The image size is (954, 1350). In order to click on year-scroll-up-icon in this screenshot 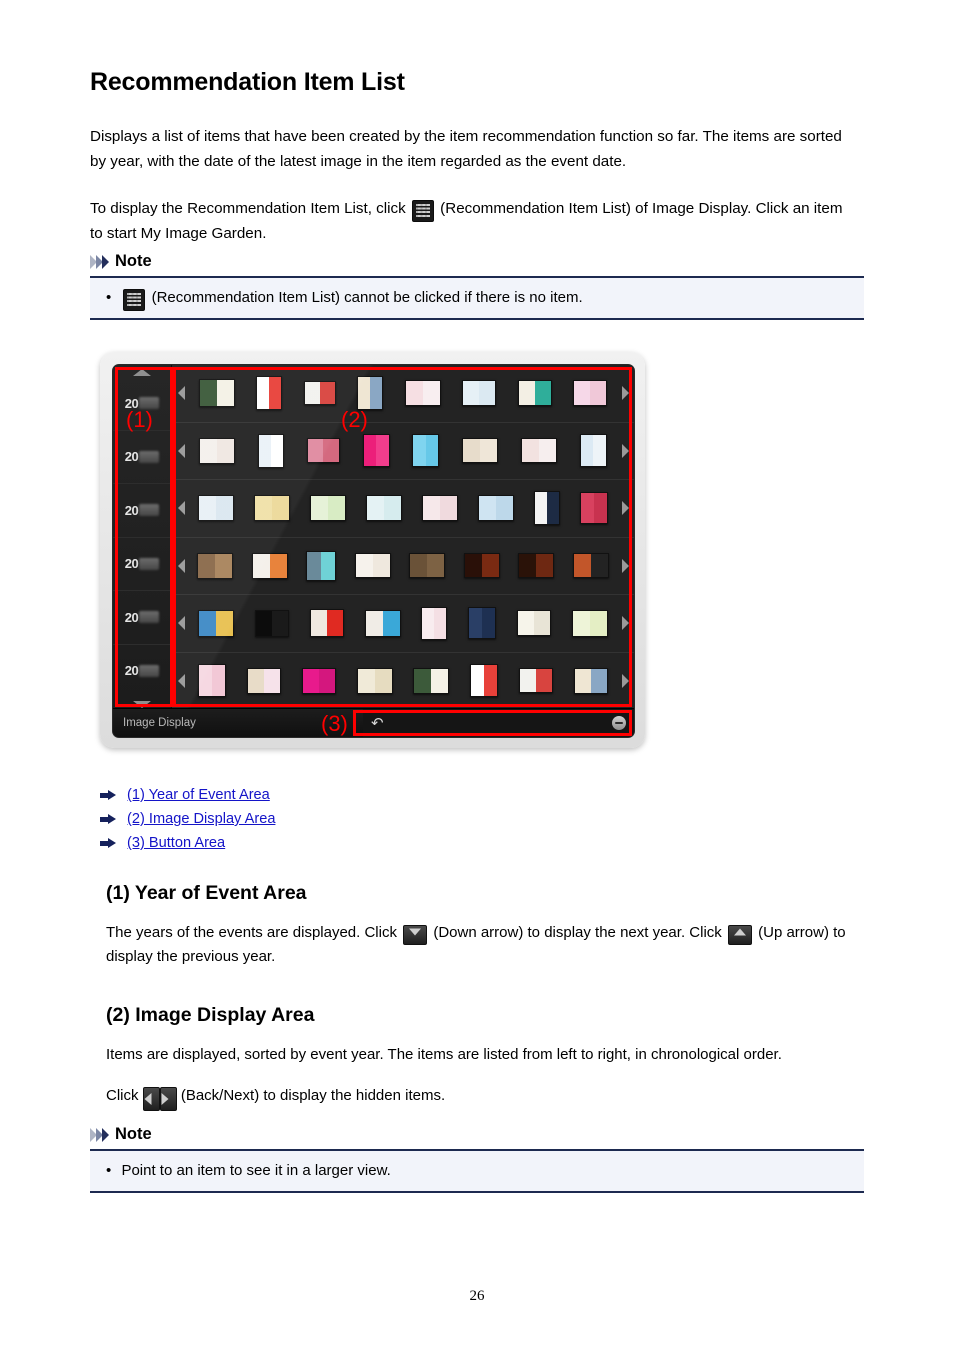, I will do `click(142, 372)`.